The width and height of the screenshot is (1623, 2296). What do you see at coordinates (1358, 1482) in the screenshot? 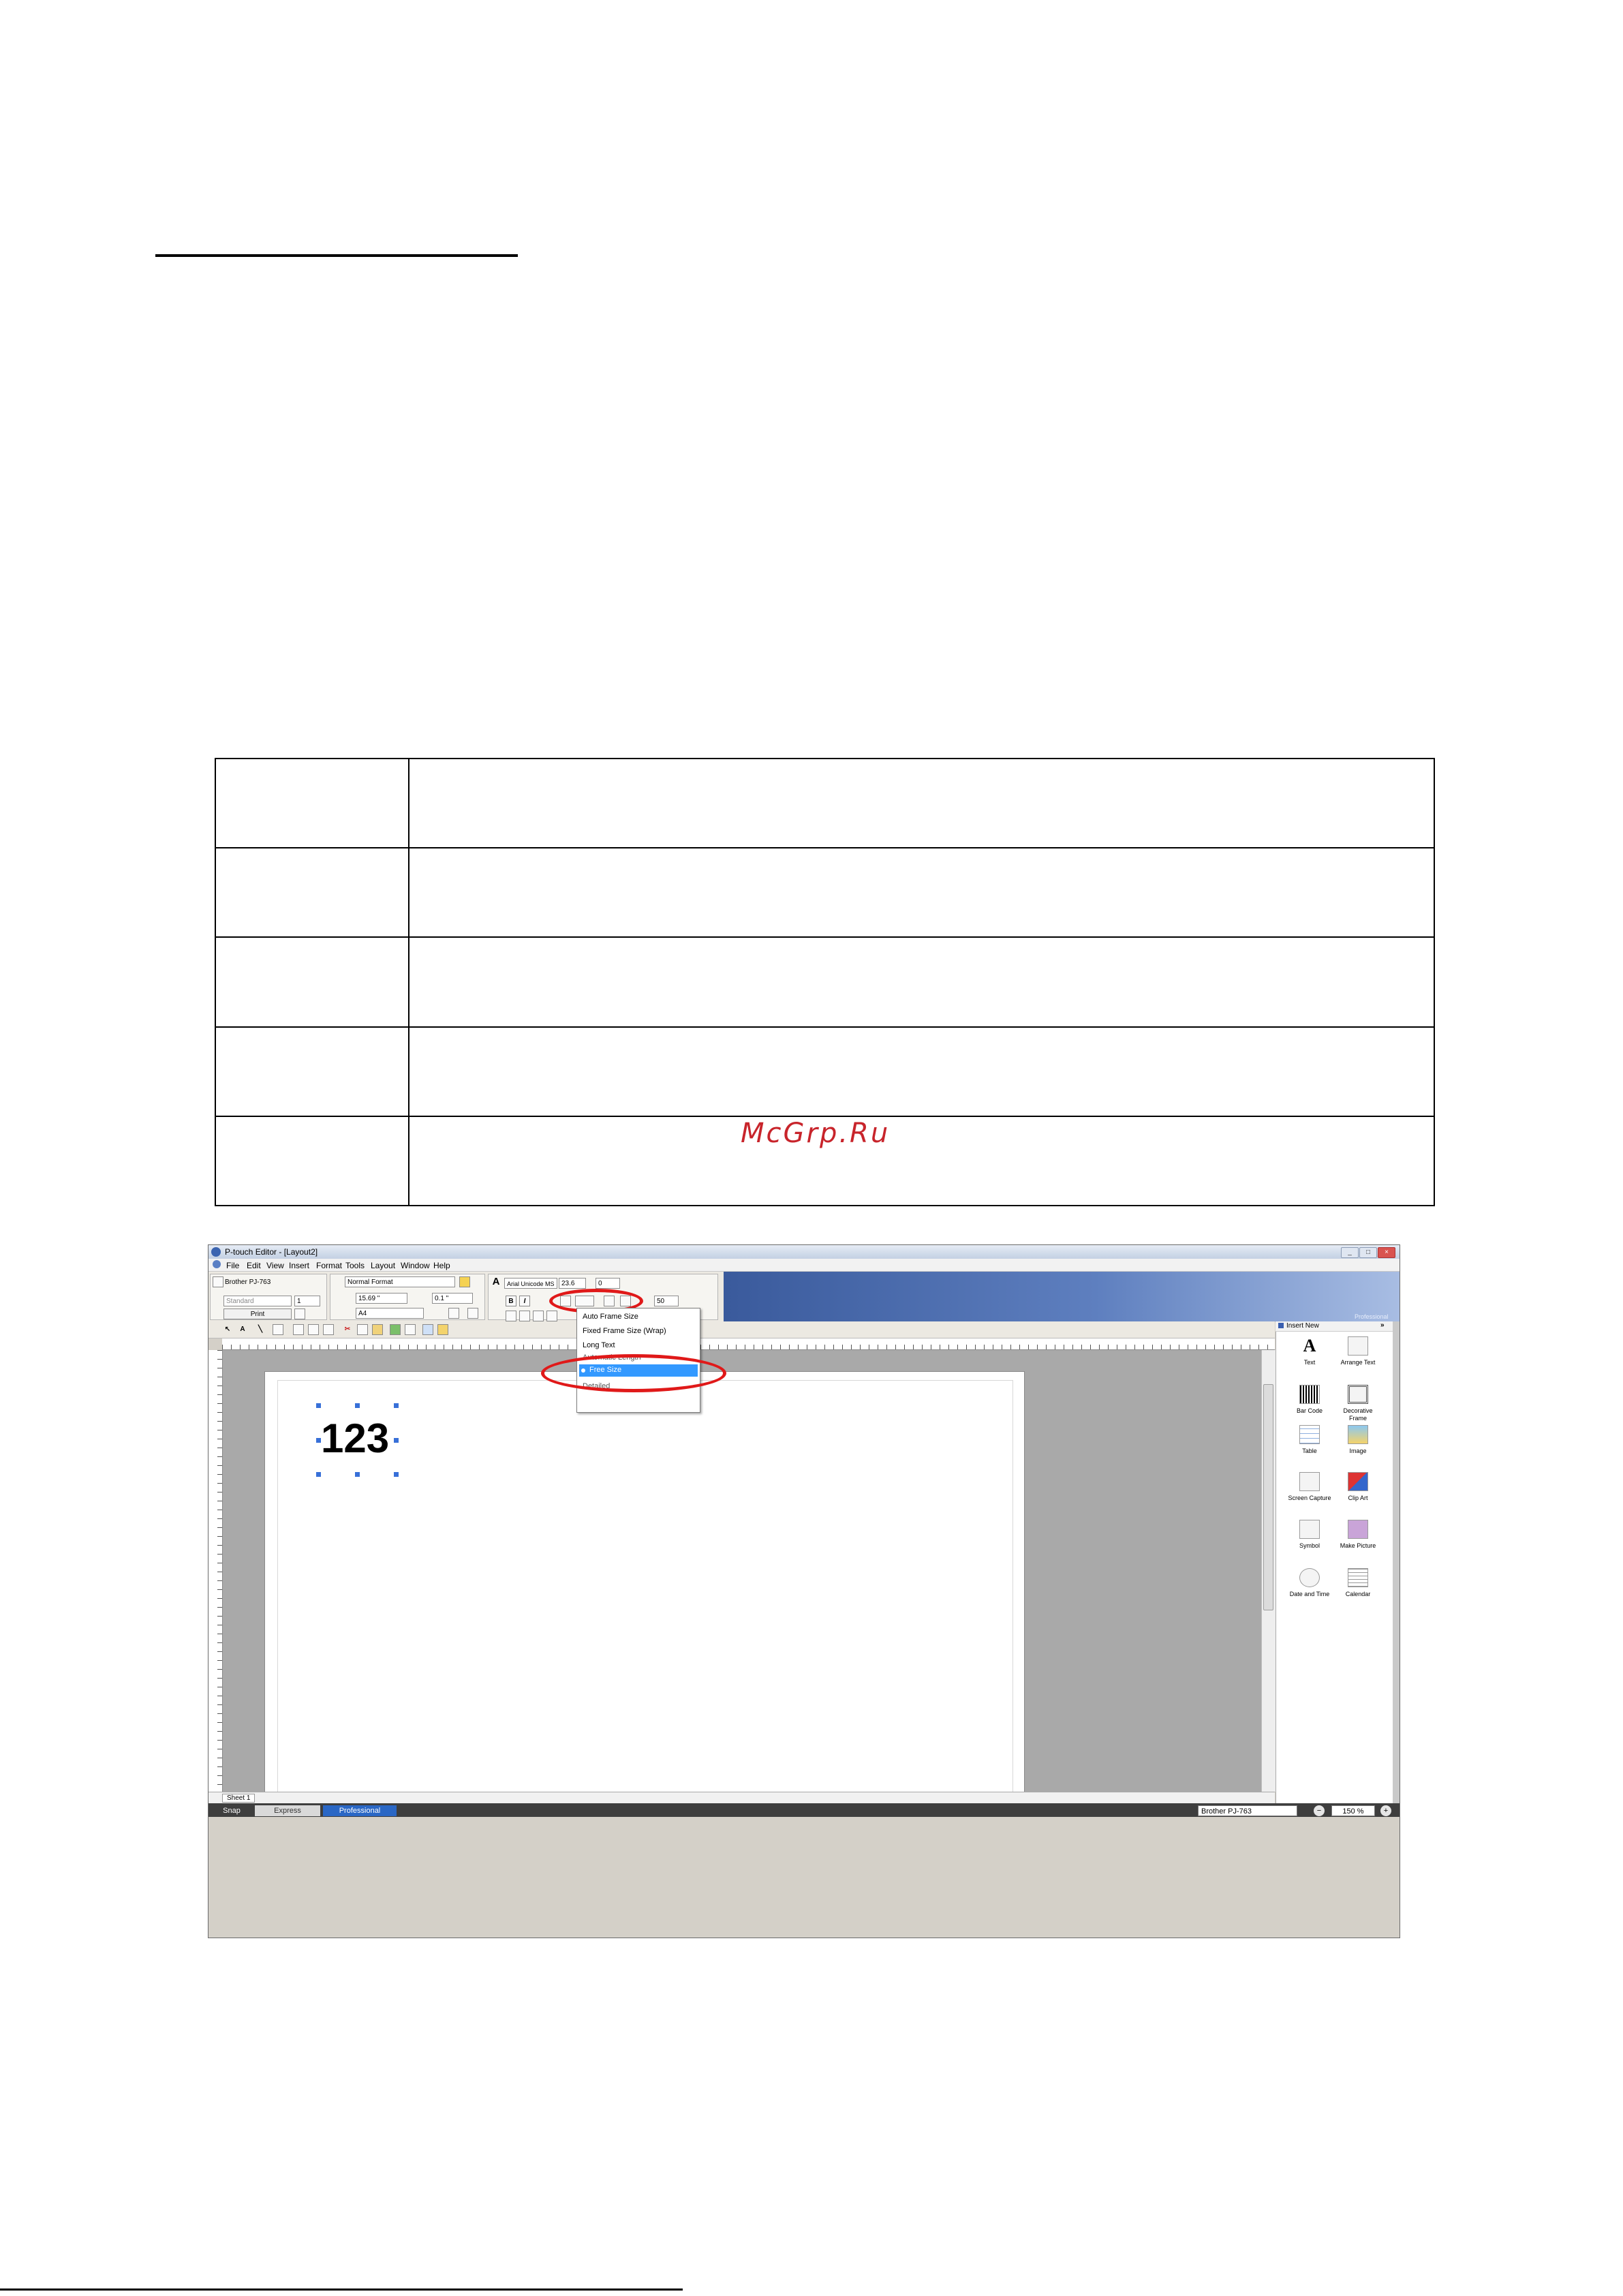
I see `clip-art-icon` at bounding box center [1358, 1482].